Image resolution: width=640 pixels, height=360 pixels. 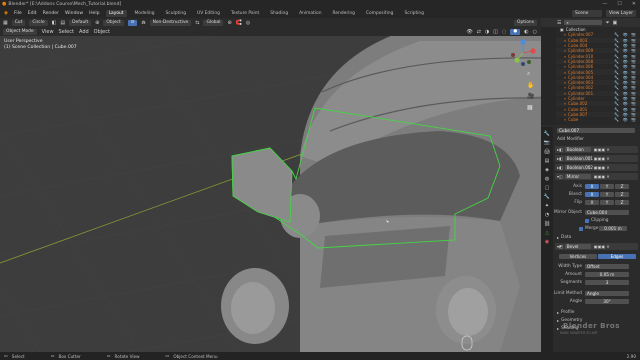 I want to click on view-layer-tab-icon: ▤, so click(x=547, y=161).